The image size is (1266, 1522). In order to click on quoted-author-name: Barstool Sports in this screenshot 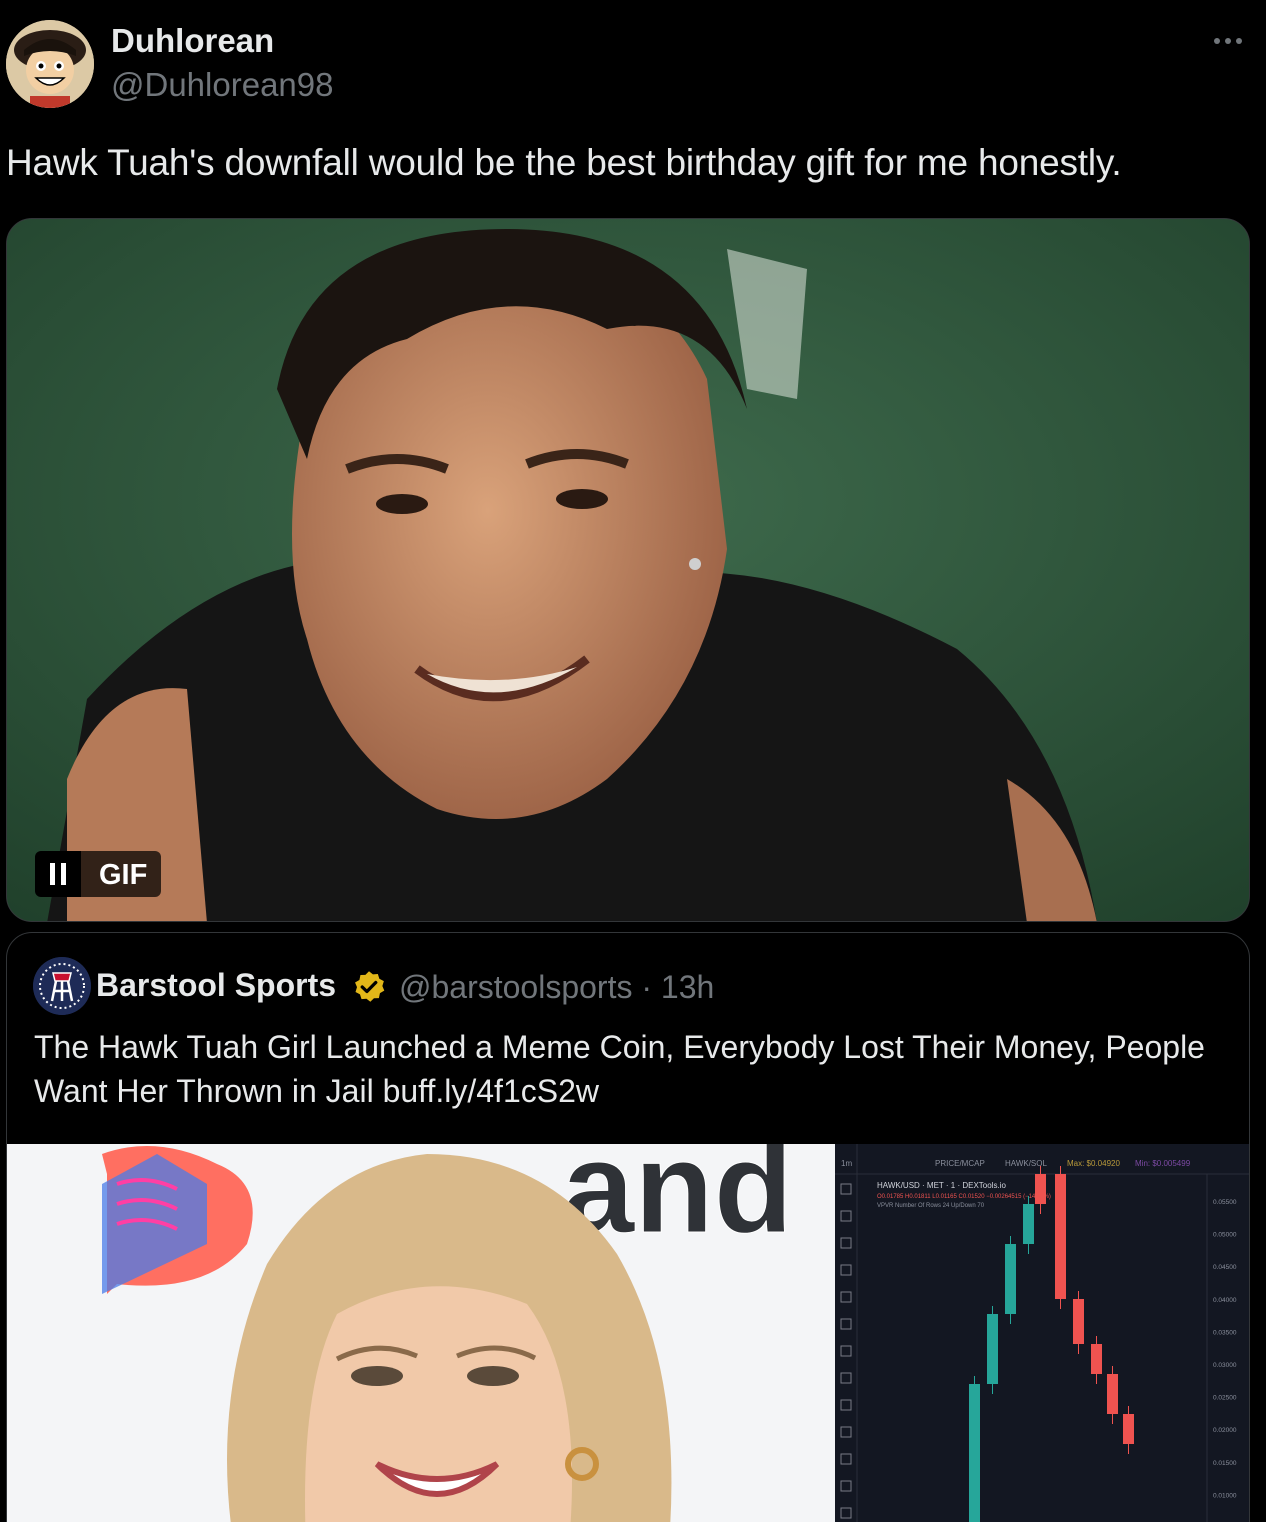, I will do `click(216, 985)`.